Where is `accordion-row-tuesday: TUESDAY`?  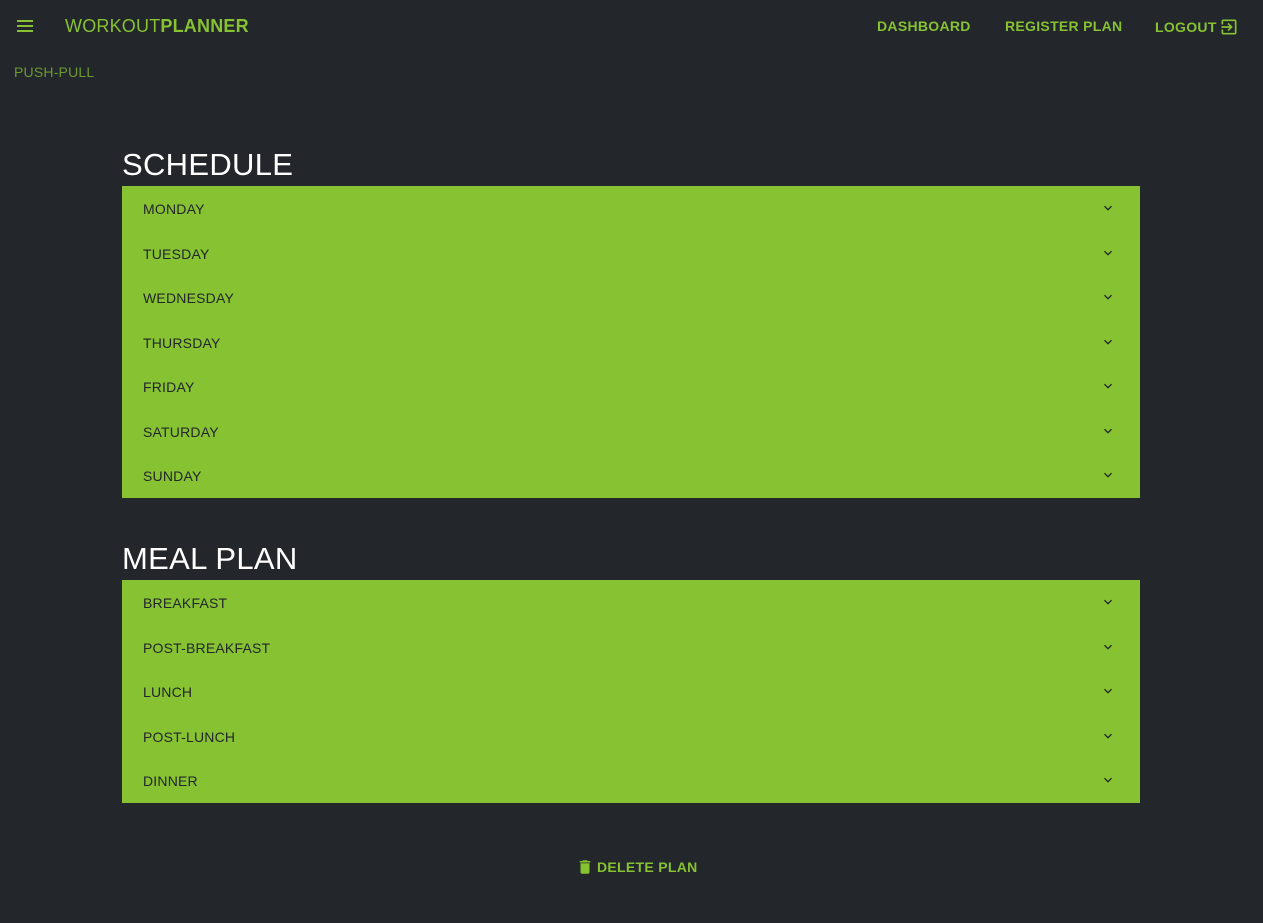 accordion-row-tuesday: TUESDAY is located at coordinates (631, 253).